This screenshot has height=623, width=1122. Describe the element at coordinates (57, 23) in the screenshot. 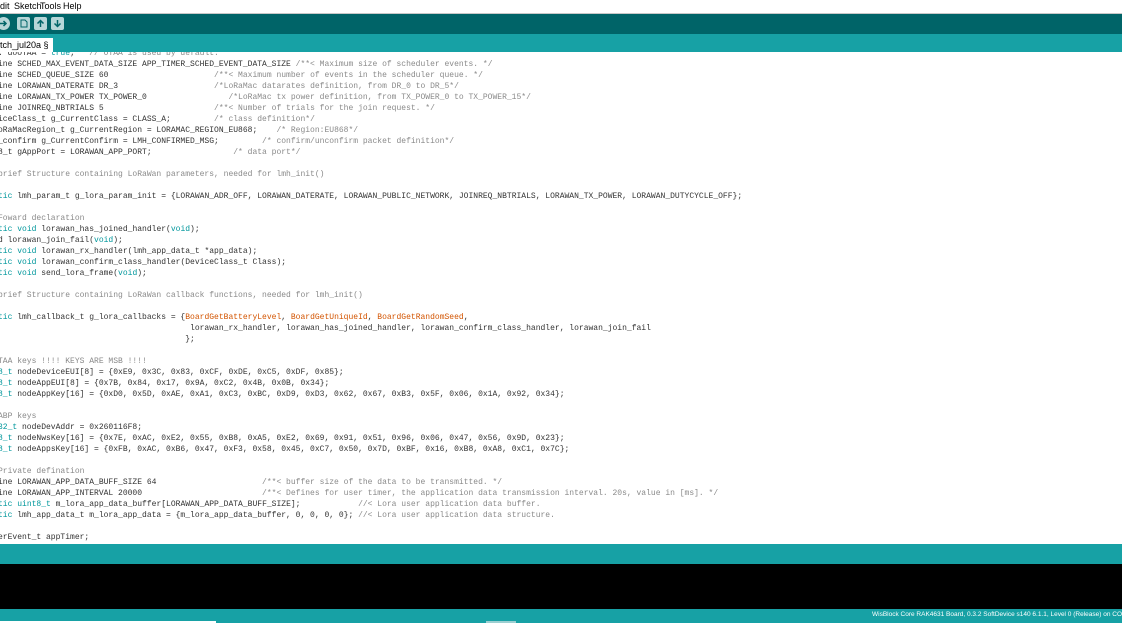

I see `save-button` at that location.